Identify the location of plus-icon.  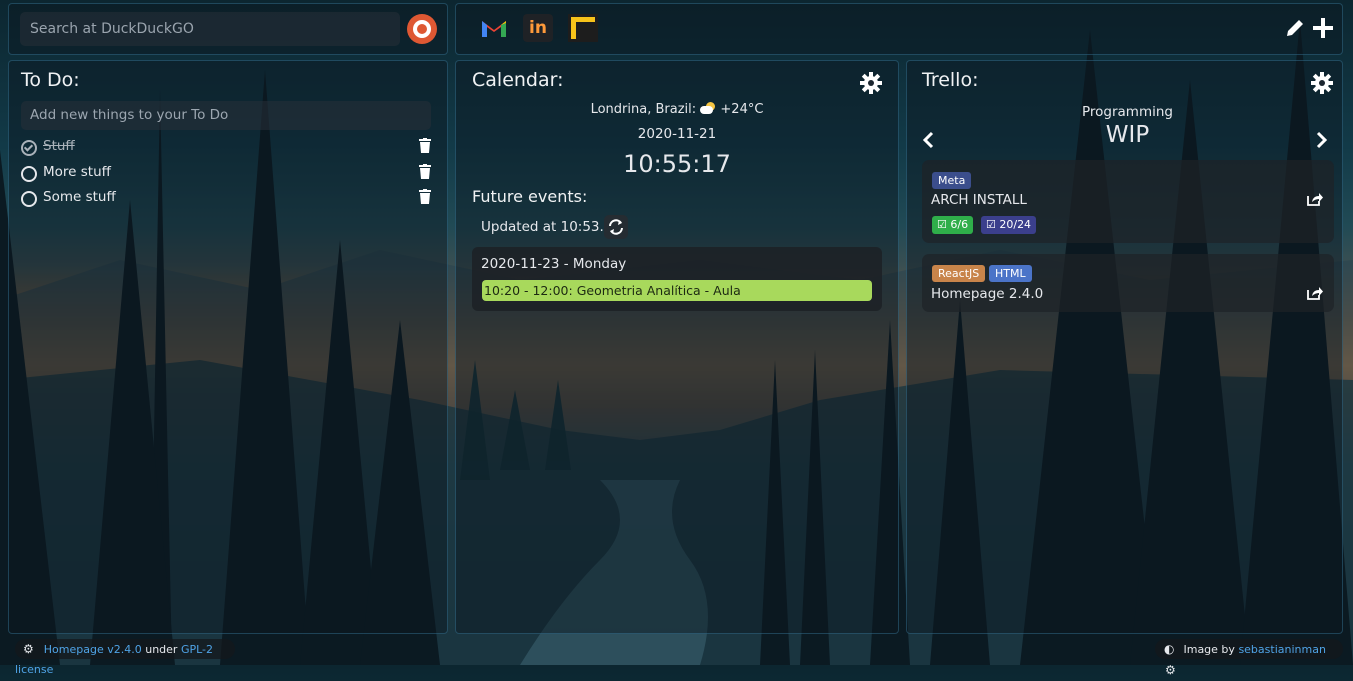
(1323, 28).